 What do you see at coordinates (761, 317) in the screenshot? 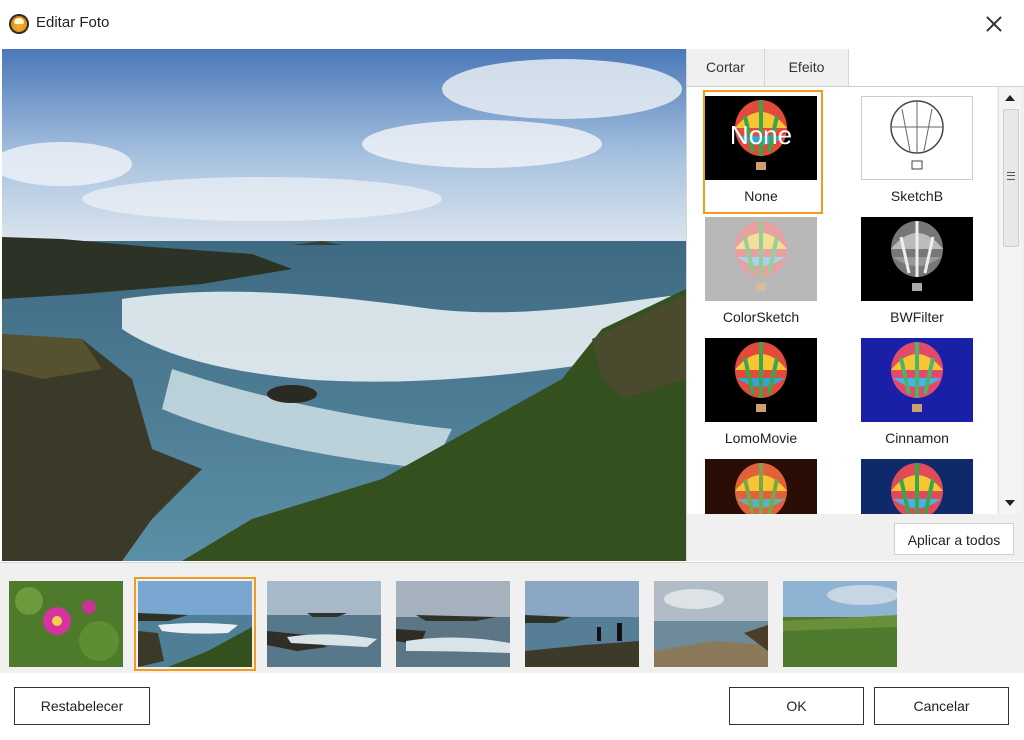
I see `effect-label: ColorSketch` at bounding box center [761, 317].